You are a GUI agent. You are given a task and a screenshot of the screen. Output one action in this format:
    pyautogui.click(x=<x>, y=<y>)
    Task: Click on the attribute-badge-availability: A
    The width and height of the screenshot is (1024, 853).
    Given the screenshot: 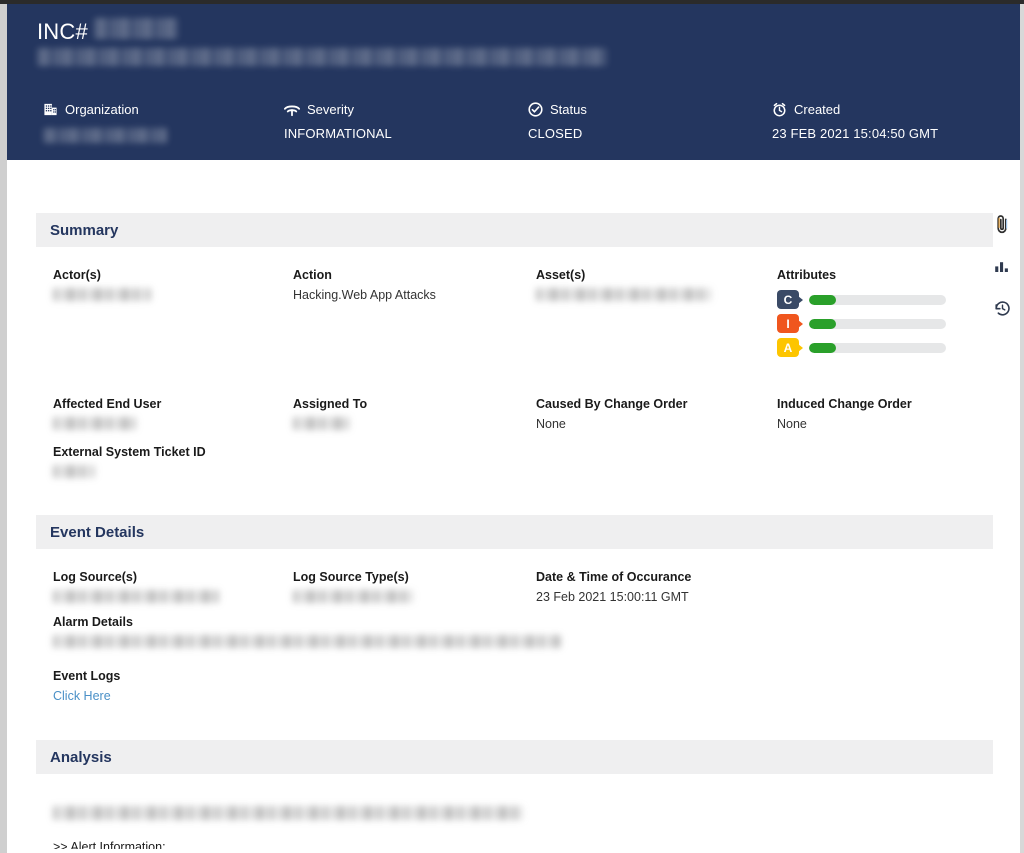 What is the action you would take?
    pyautogui.click(x=790, y=347)
    